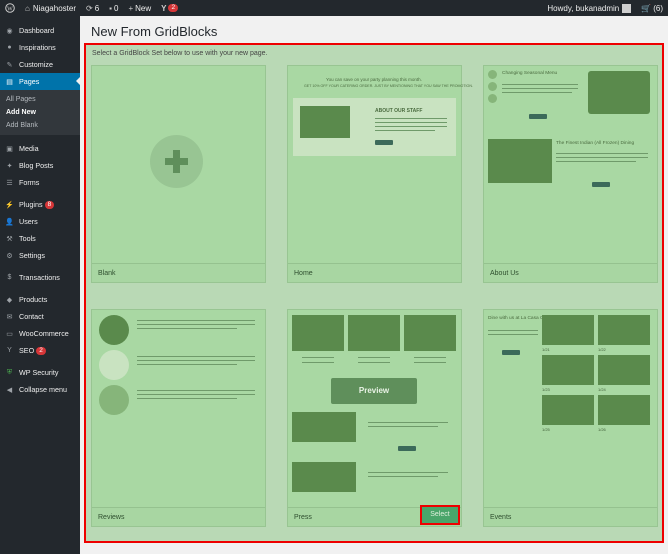 The image size is (668, 554). I want to click on about-dining-image, so click(520, 161).